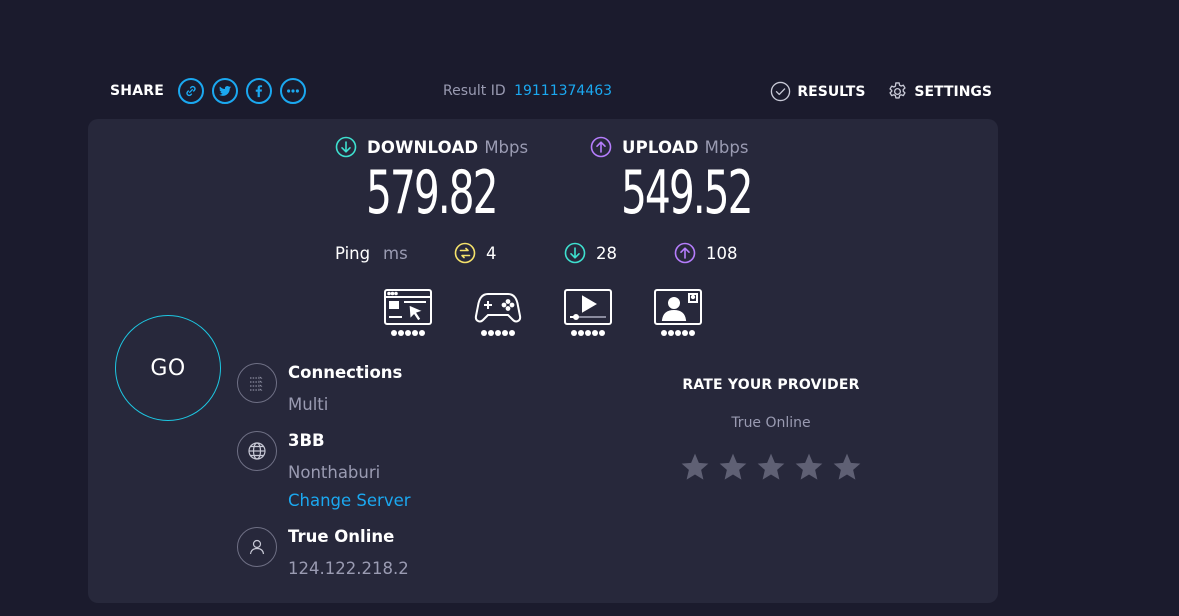 The image size is (1179, 616). I want to click on connections-value: Multi, so click(308, 404).